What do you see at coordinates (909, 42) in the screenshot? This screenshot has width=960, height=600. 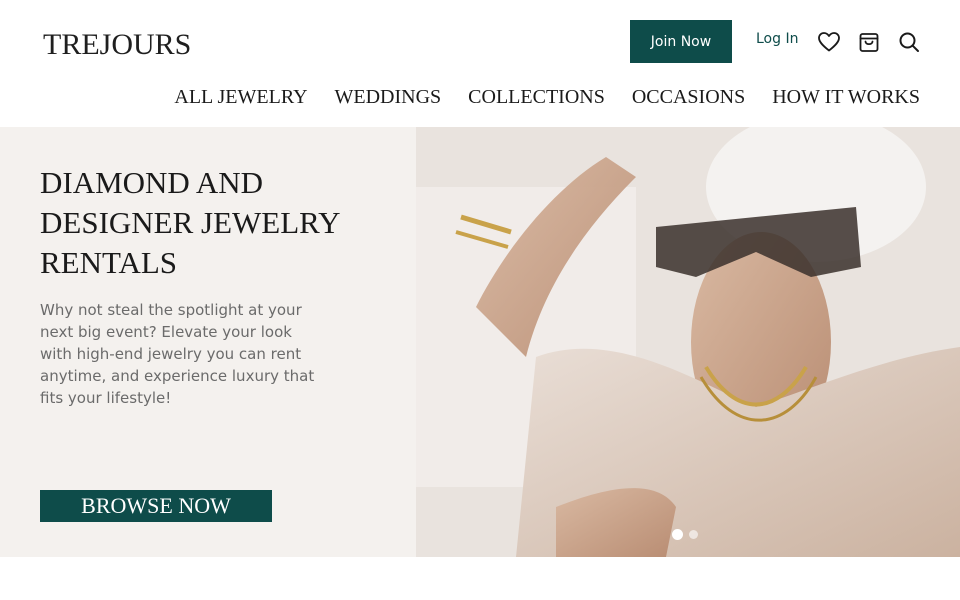 I see `search-icon` at bounding box center [909, 42].